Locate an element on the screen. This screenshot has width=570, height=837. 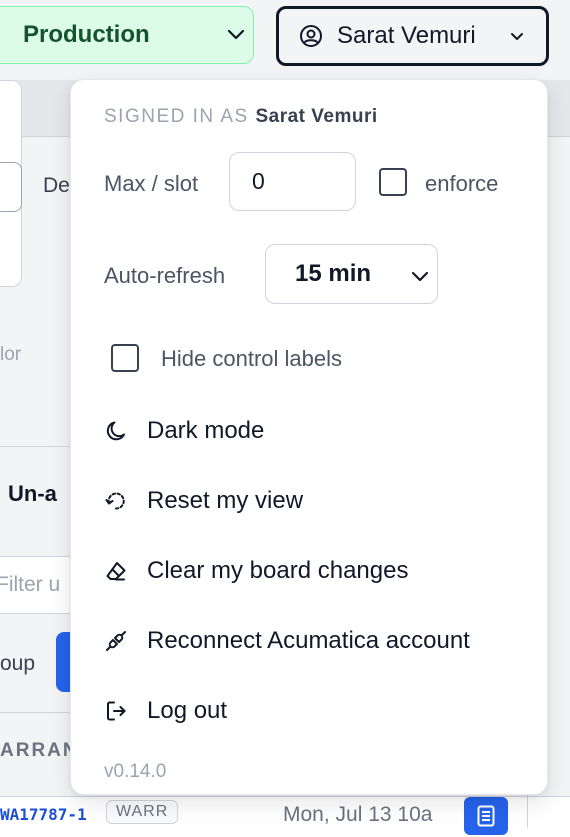
app-version: v0.14.0 is located at coordinates (135, 771).